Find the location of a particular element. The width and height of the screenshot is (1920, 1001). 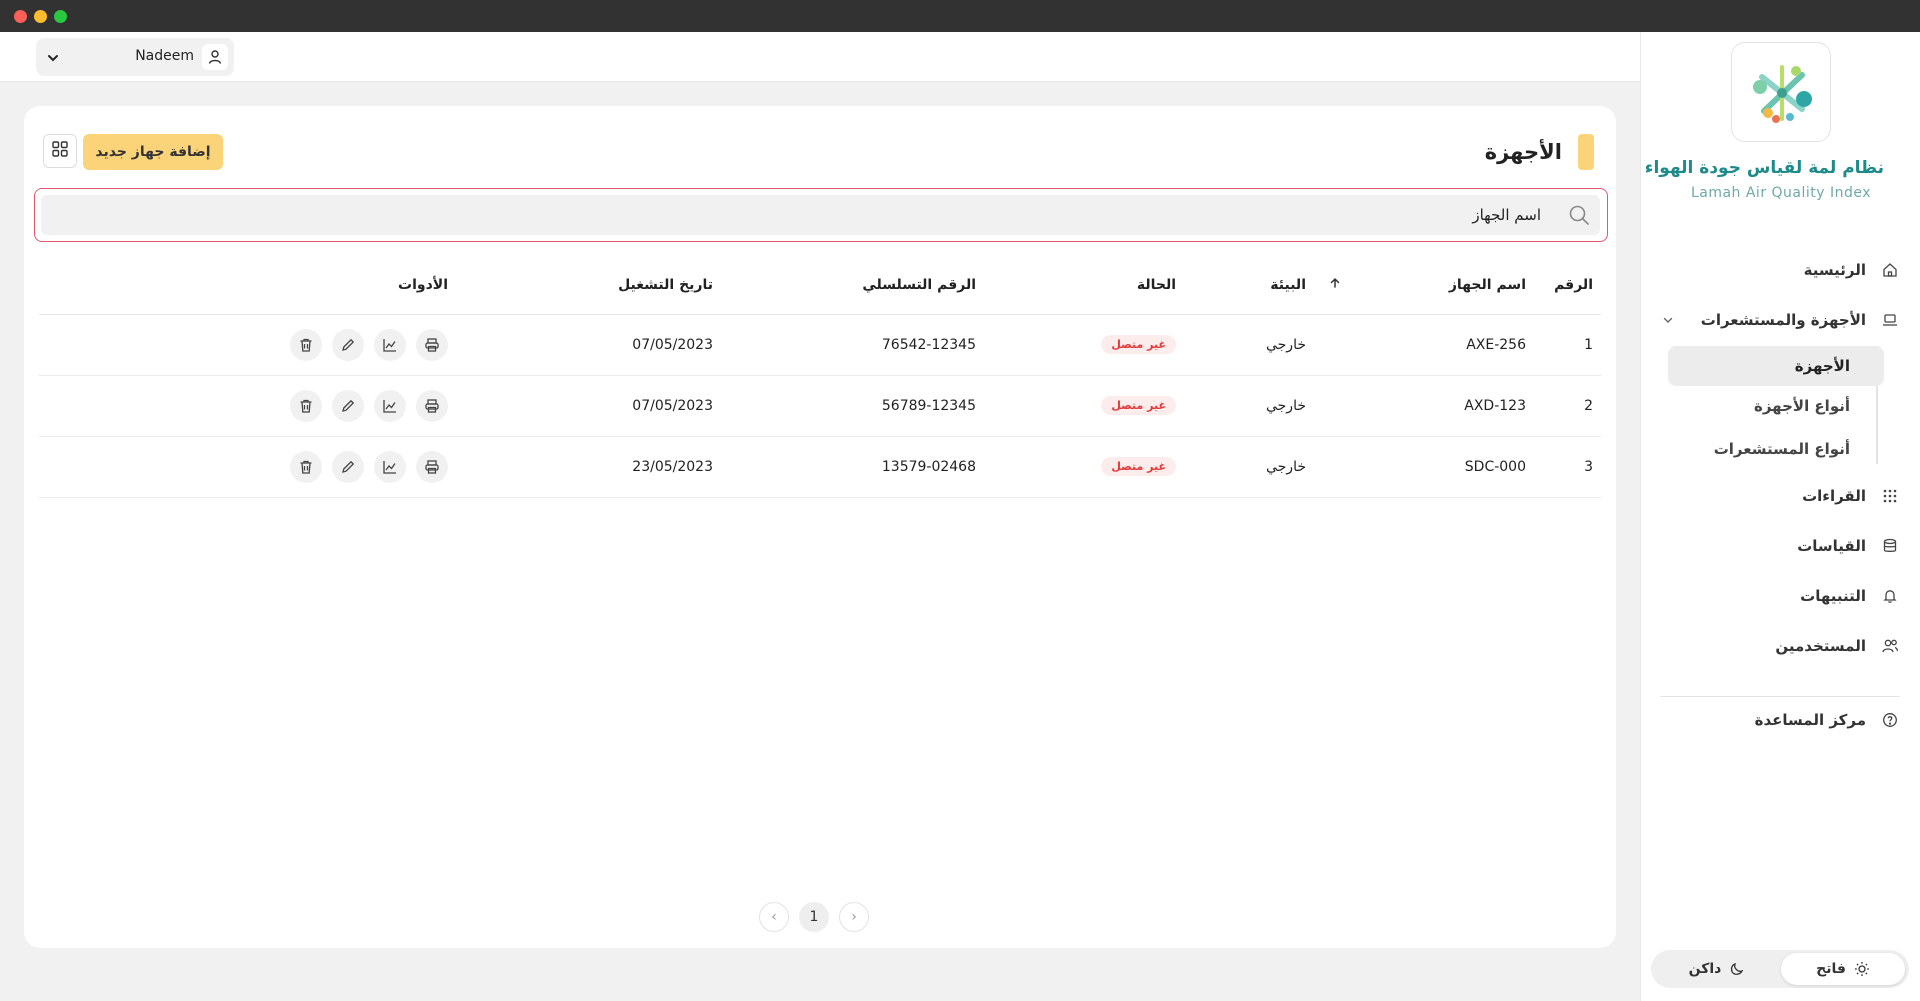

app-logo is located at coordinates (1781, 92).